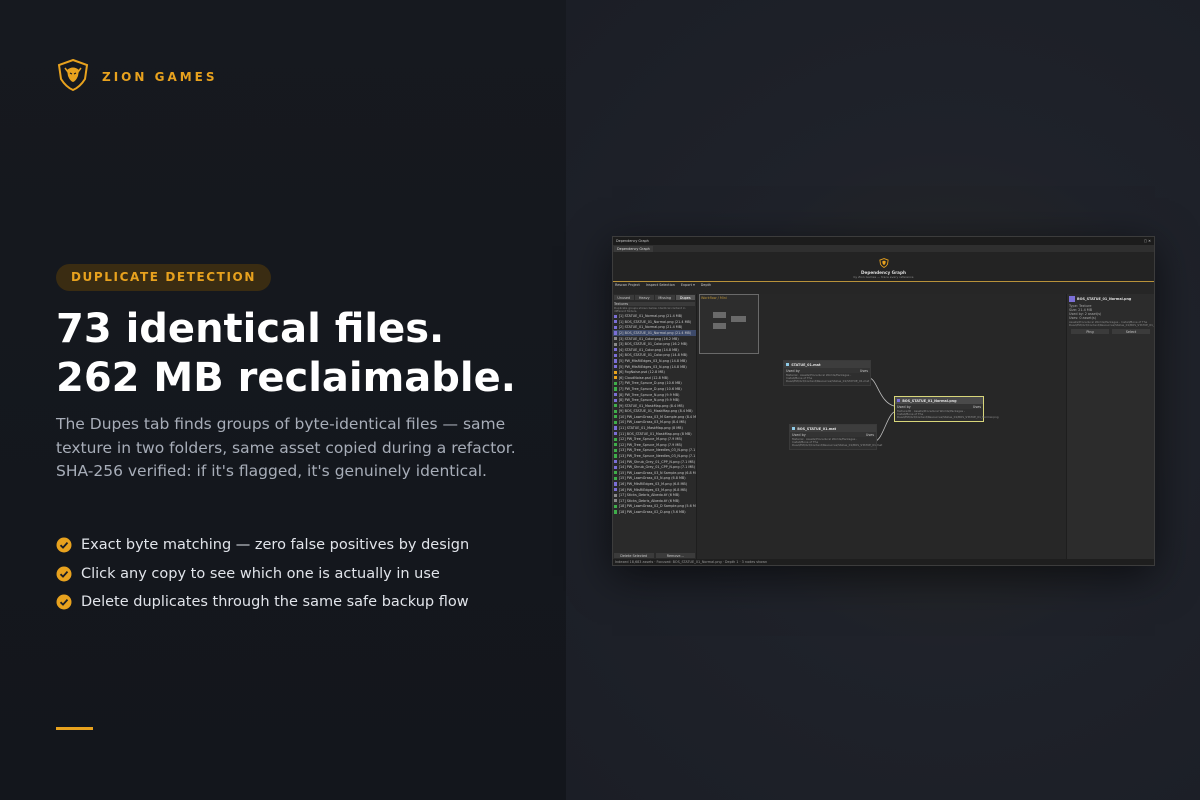 Image resolution: width=1200 pixels, height=800 pixels. I want to click on list-item-label: [9] BOS_STATUE_01_MaskMap.png (8.4 MB), so click(655, 411).